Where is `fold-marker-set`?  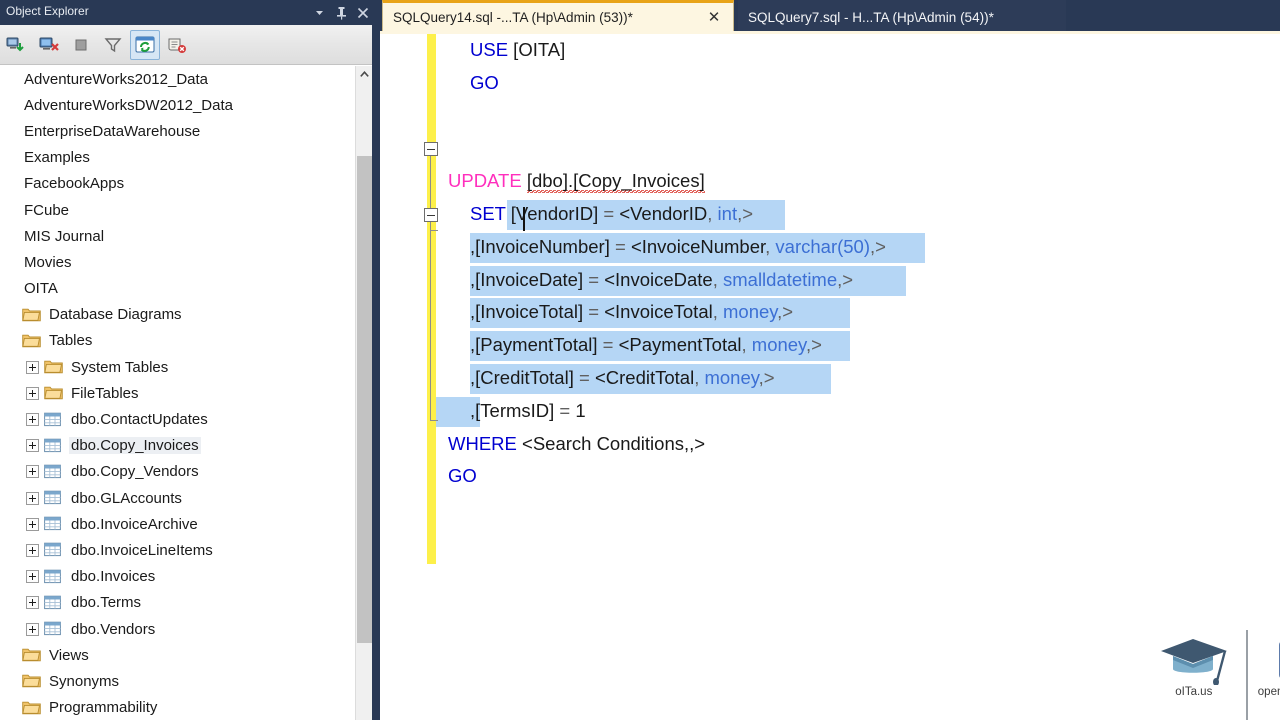
fold-marker-set is located at coordinates (431, 215).